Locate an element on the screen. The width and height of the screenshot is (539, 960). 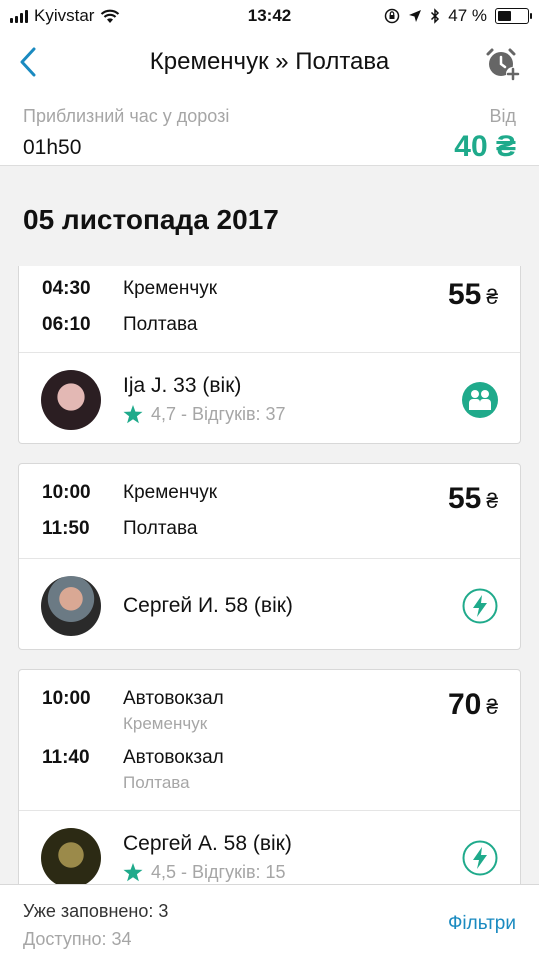
arrive-time: 11:40 is located at coordinates (66, 757).